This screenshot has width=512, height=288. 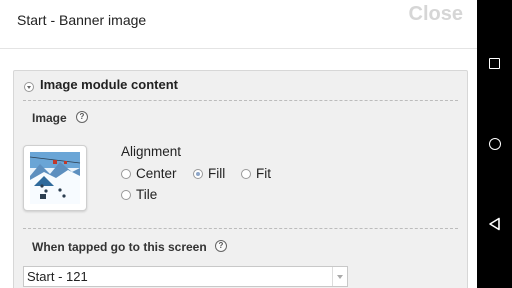 I want to click on alignment-fit-radio: Fit, so click(x=256, y=173).